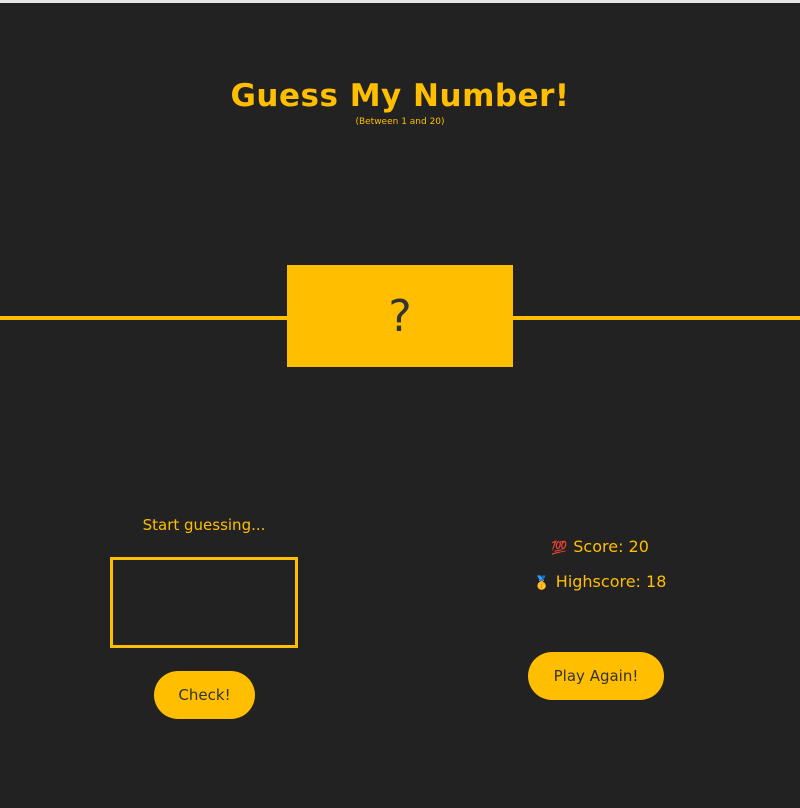  I want to click on secret-number: ?, so click(400, 316).